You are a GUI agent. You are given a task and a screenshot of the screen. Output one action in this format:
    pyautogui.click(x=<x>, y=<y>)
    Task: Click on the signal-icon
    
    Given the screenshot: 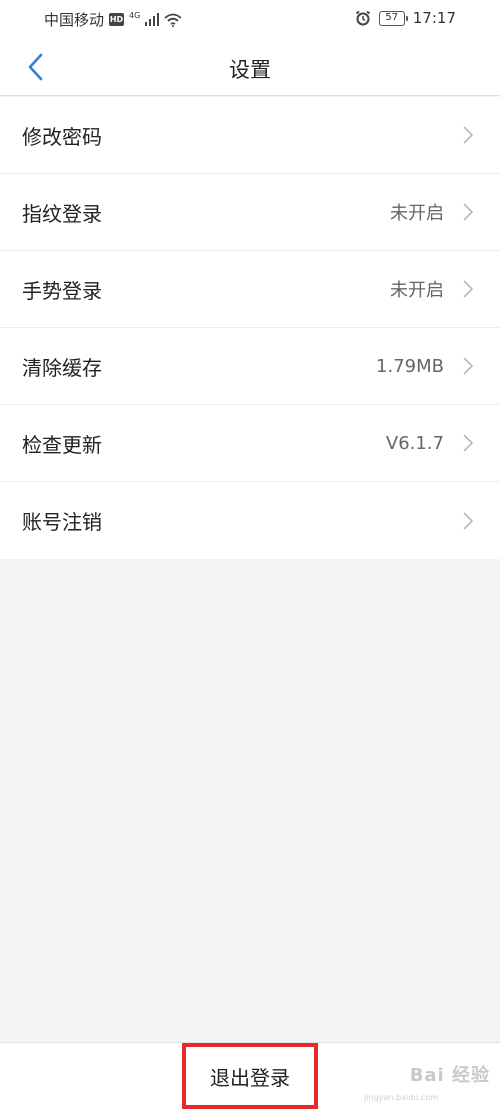 What is the action you would take?
    pyautogui.click(x=152, y=19)
    